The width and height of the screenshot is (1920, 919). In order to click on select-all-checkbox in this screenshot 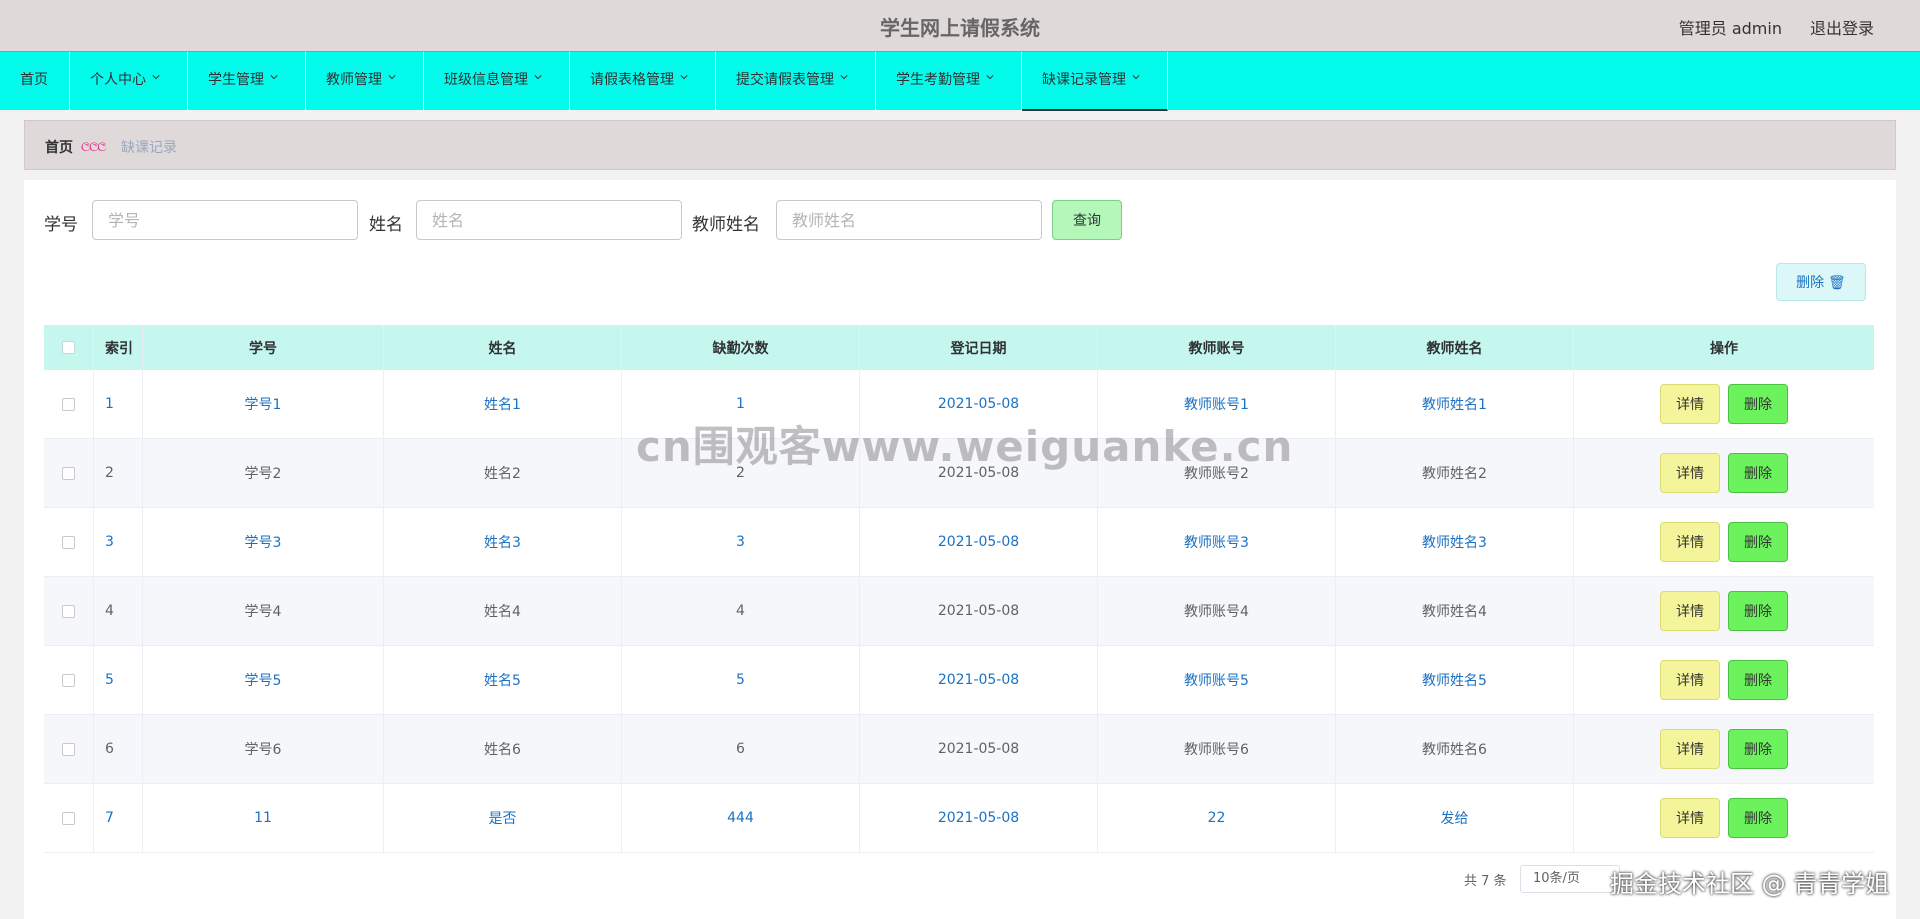, I will do `click(68, 347)`.